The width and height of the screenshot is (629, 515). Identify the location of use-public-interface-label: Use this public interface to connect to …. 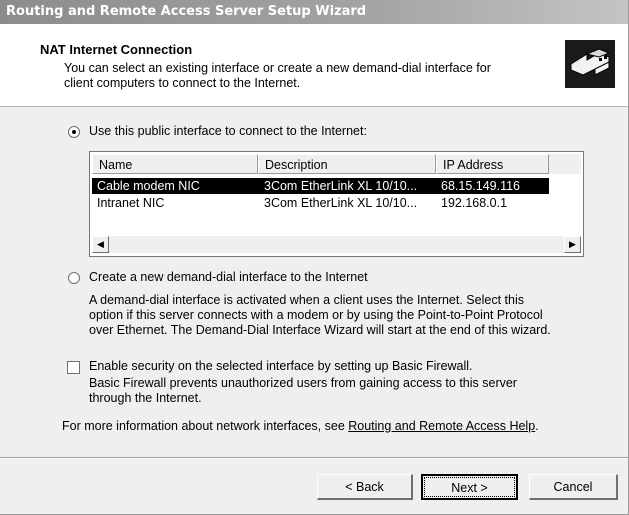
(228, 131).